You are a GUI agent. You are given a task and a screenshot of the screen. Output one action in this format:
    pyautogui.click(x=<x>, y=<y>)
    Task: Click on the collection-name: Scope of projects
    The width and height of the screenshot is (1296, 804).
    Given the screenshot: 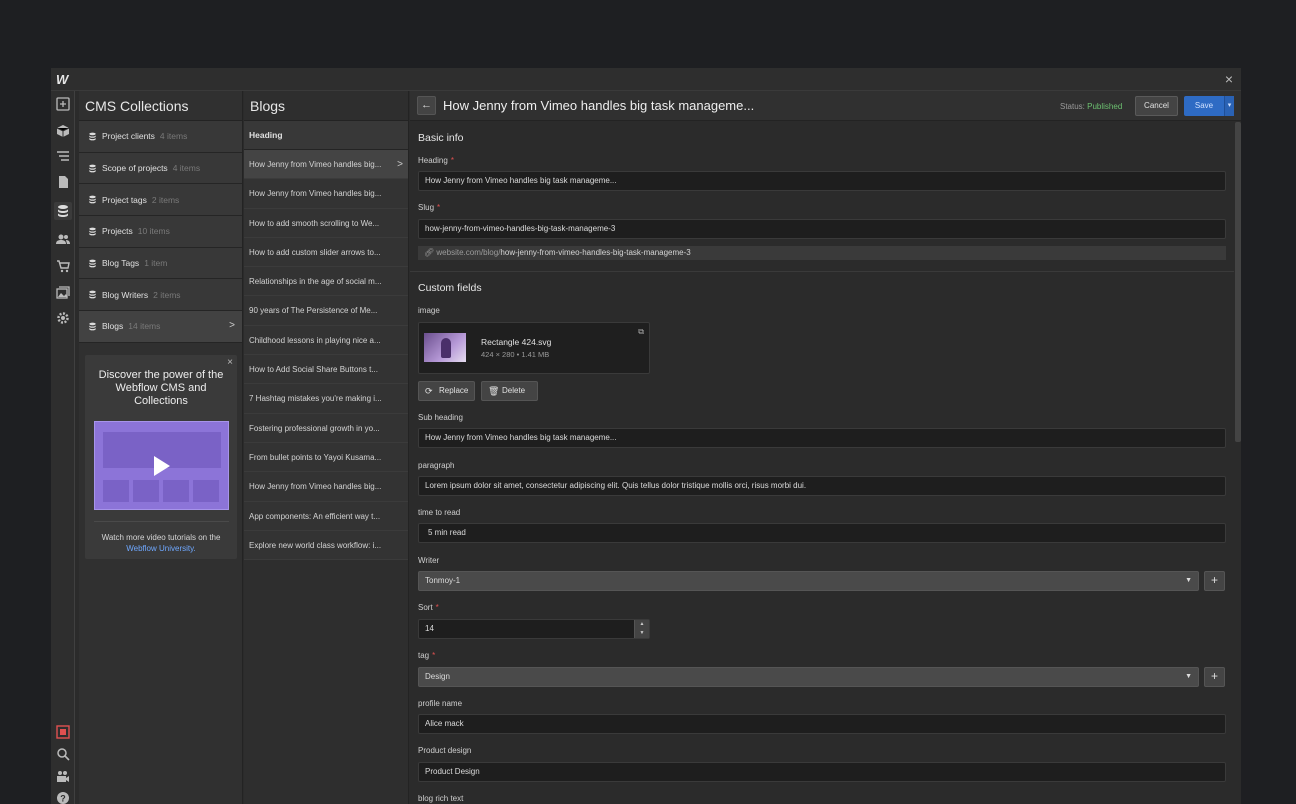 What is the action you would take?
    pyautogui.click(x=135, y=168)
    